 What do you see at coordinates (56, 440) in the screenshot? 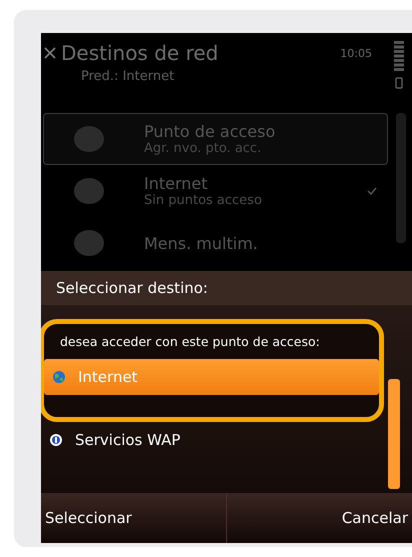
I see `info-icon` at bounding box center [56, 440].